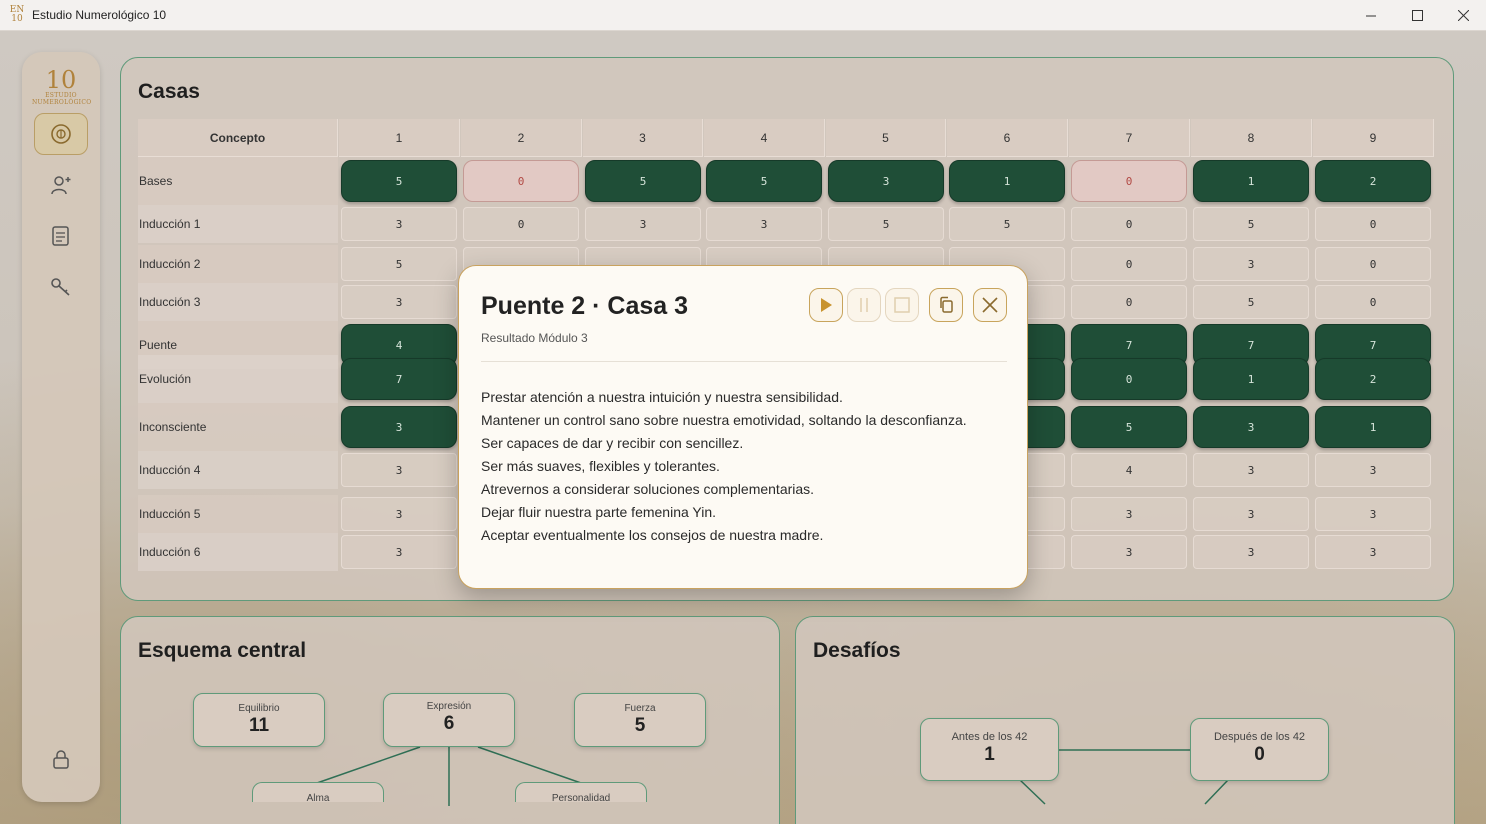 The image size is (1486, 824). I want to click on lock-icon, so click(61, 759).